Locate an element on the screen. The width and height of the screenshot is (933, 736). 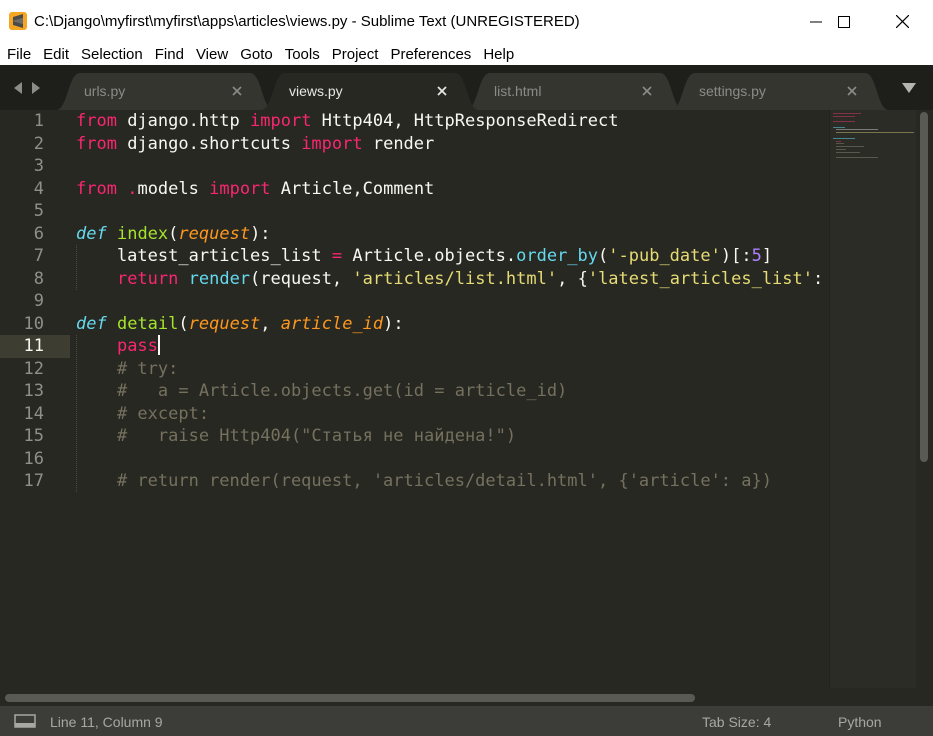
close-window-button is located at coordinates (902, 21).